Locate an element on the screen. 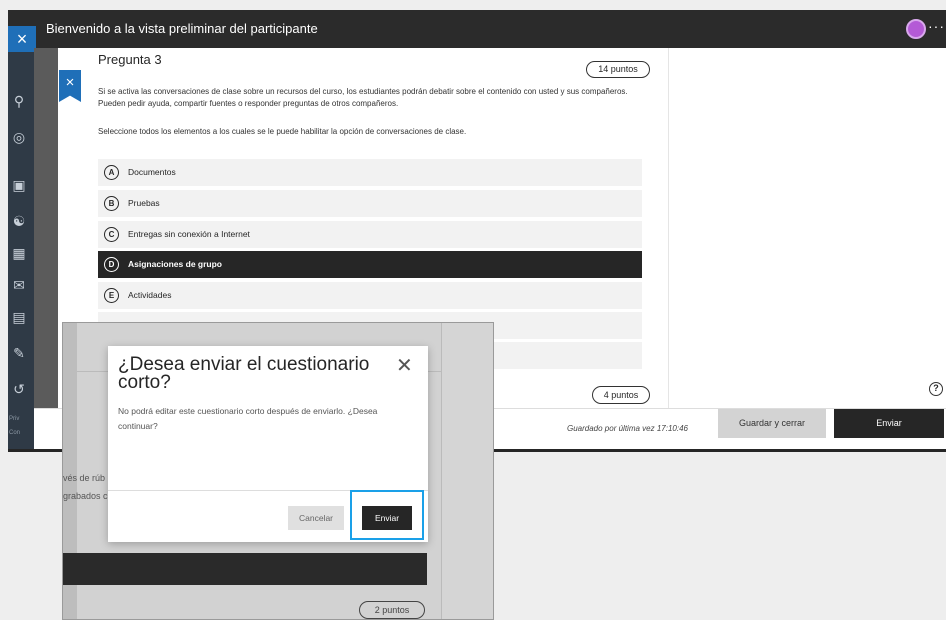  calendar-icon: ▦ is located at coordinates (19, 253).